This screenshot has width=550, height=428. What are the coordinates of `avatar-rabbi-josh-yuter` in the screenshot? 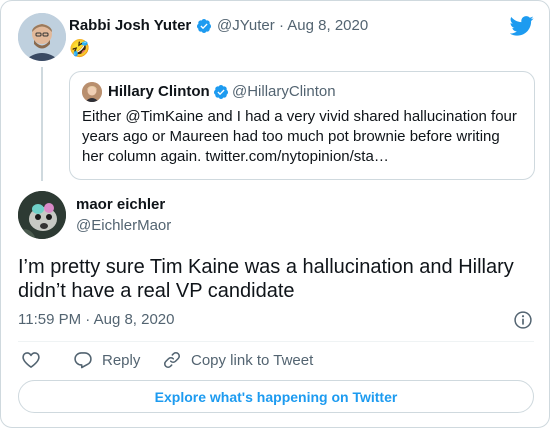 It's located at (42, 37).